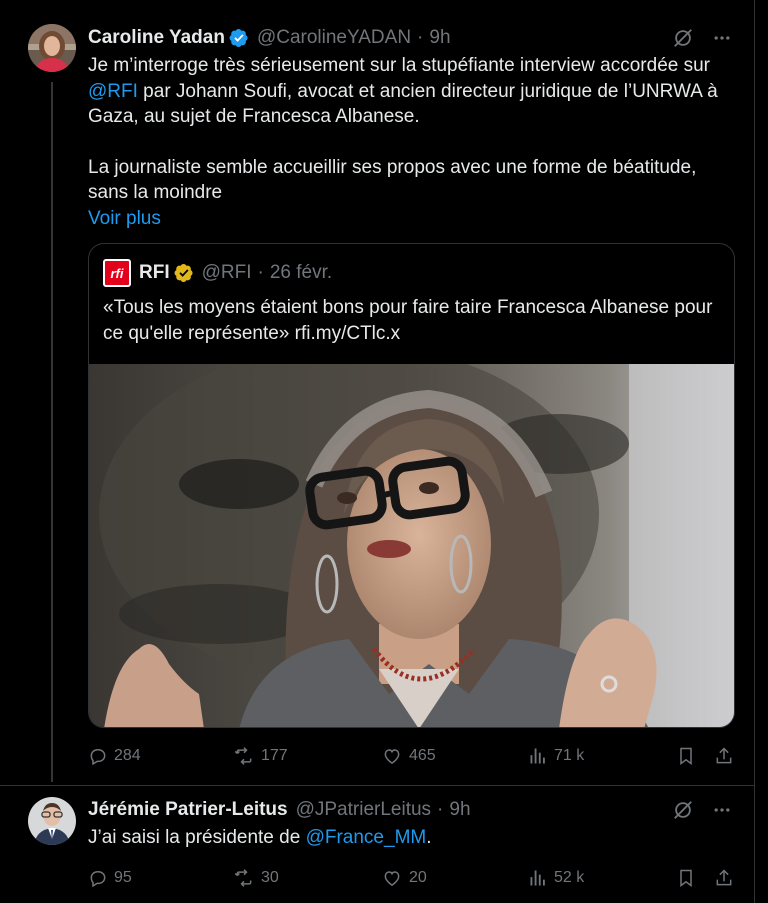 The width and height of the screenshot is (768, 903). I want to click on reply-button: 95, so click(110, 878).